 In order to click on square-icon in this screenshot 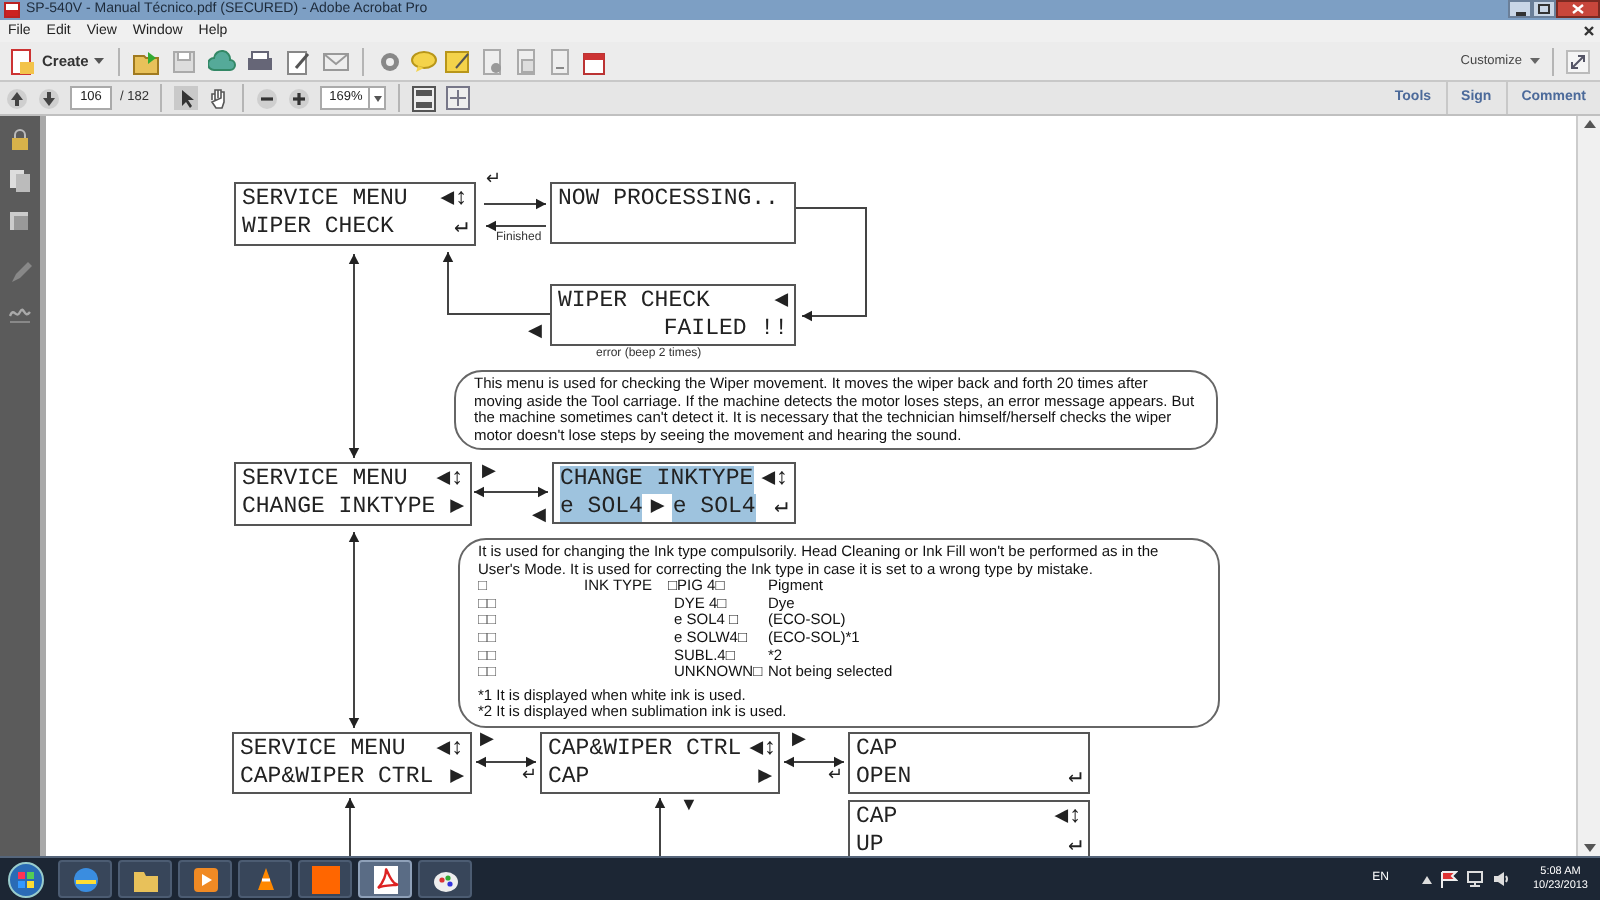, I will do `click(325, 879)`.